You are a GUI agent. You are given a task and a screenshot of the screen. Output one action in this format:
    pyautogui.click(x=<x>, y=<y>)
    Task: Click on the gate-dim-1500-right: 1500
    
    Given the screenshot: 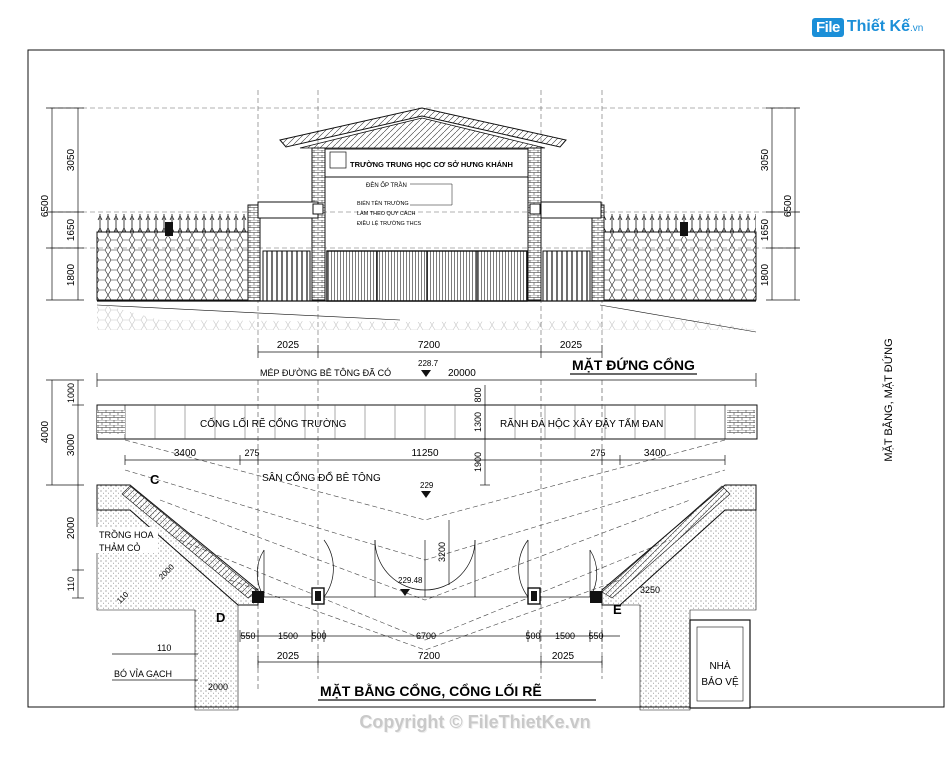 What is the action you would take?
    pyautogui.click(x=565, y=636)
    